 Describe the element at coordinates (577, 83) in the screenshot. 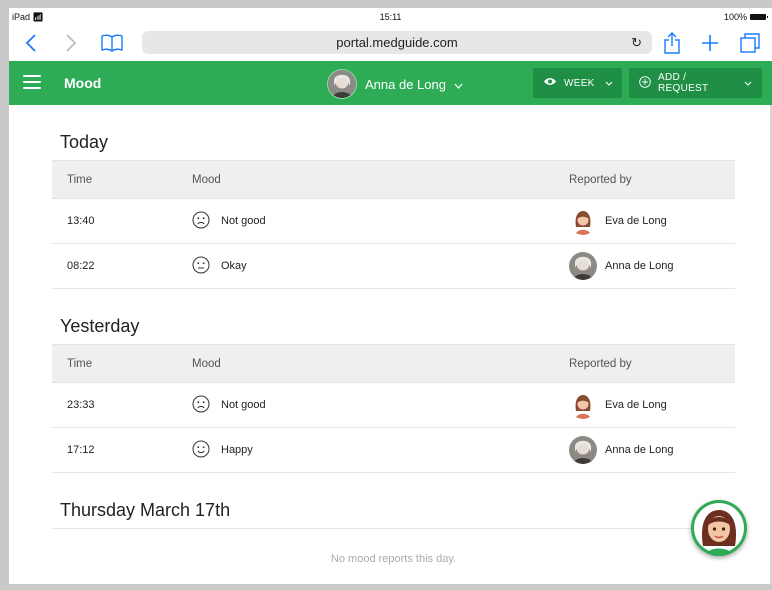

I see `week-view-button: WEEK` at that location.